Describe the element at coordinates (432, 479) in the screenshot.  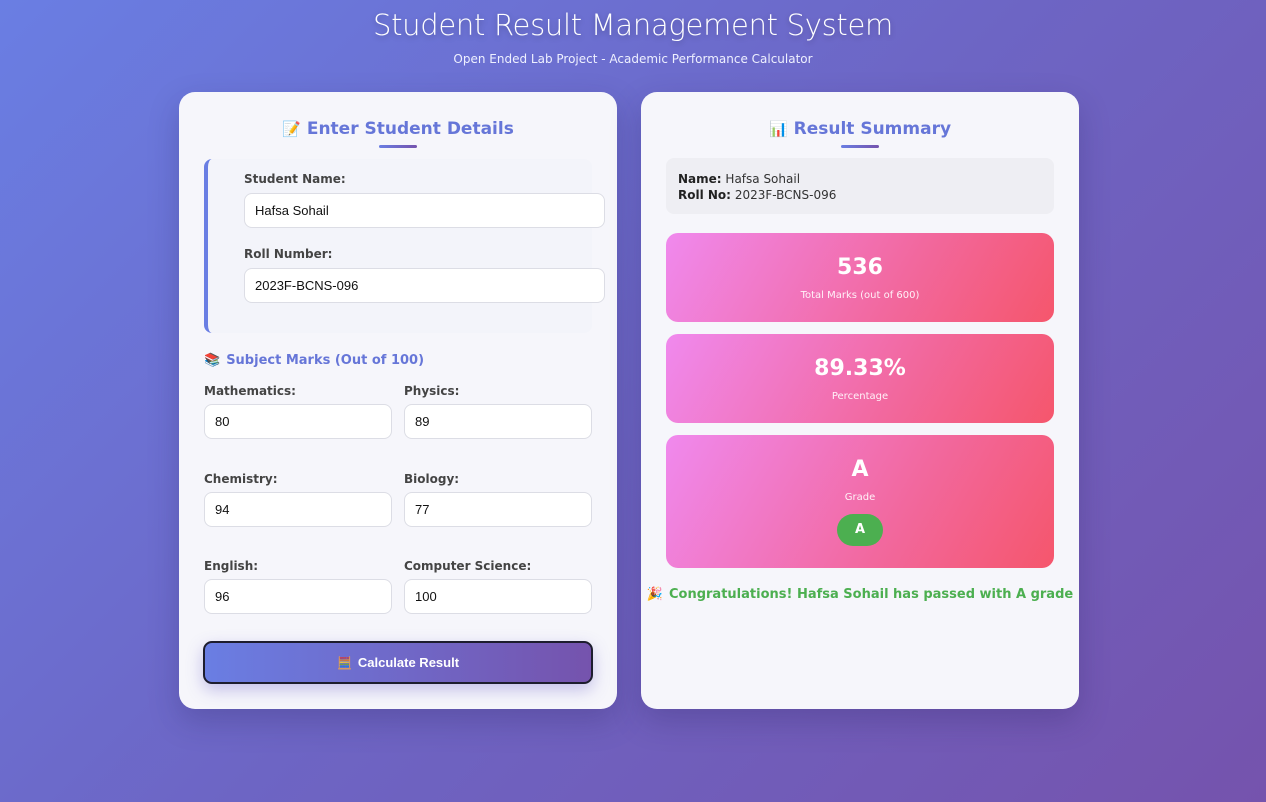
I see `subject-label-biology: Biology:` at that location.